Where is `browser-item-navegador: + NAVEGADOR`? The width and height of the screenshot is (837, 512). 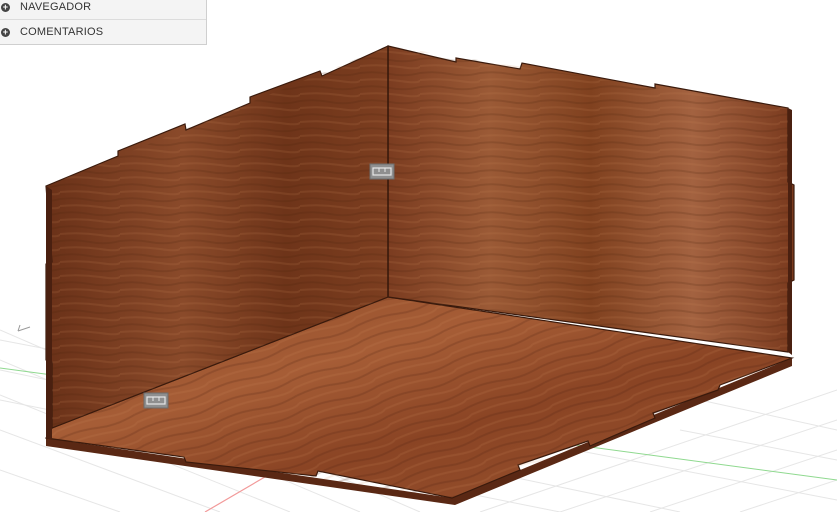
browser-item-navegador: + NAVEGADOR is located at coordinates (103, 9).